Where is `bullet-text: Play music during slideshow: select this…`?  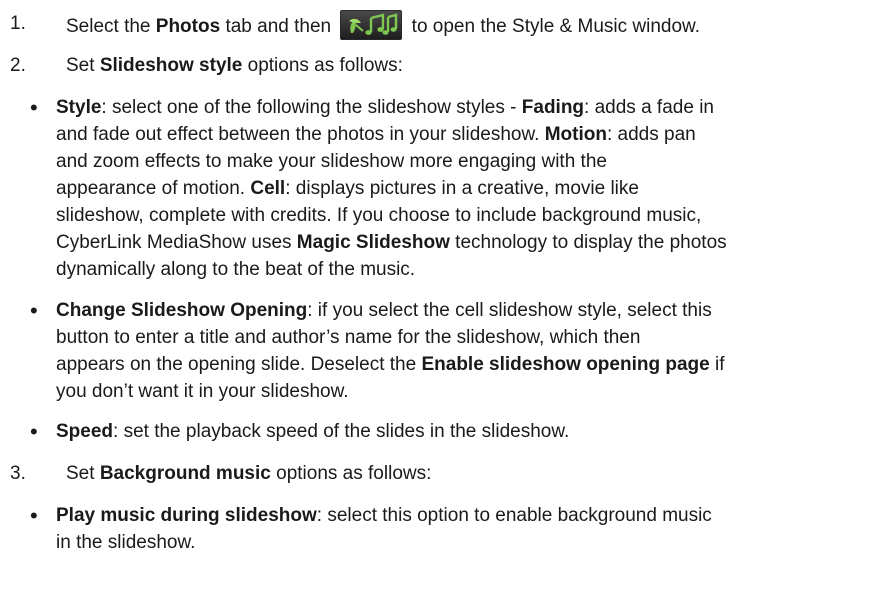
bullet-text: Play music during slideshow: select this… is located at coordinates (384, 529).